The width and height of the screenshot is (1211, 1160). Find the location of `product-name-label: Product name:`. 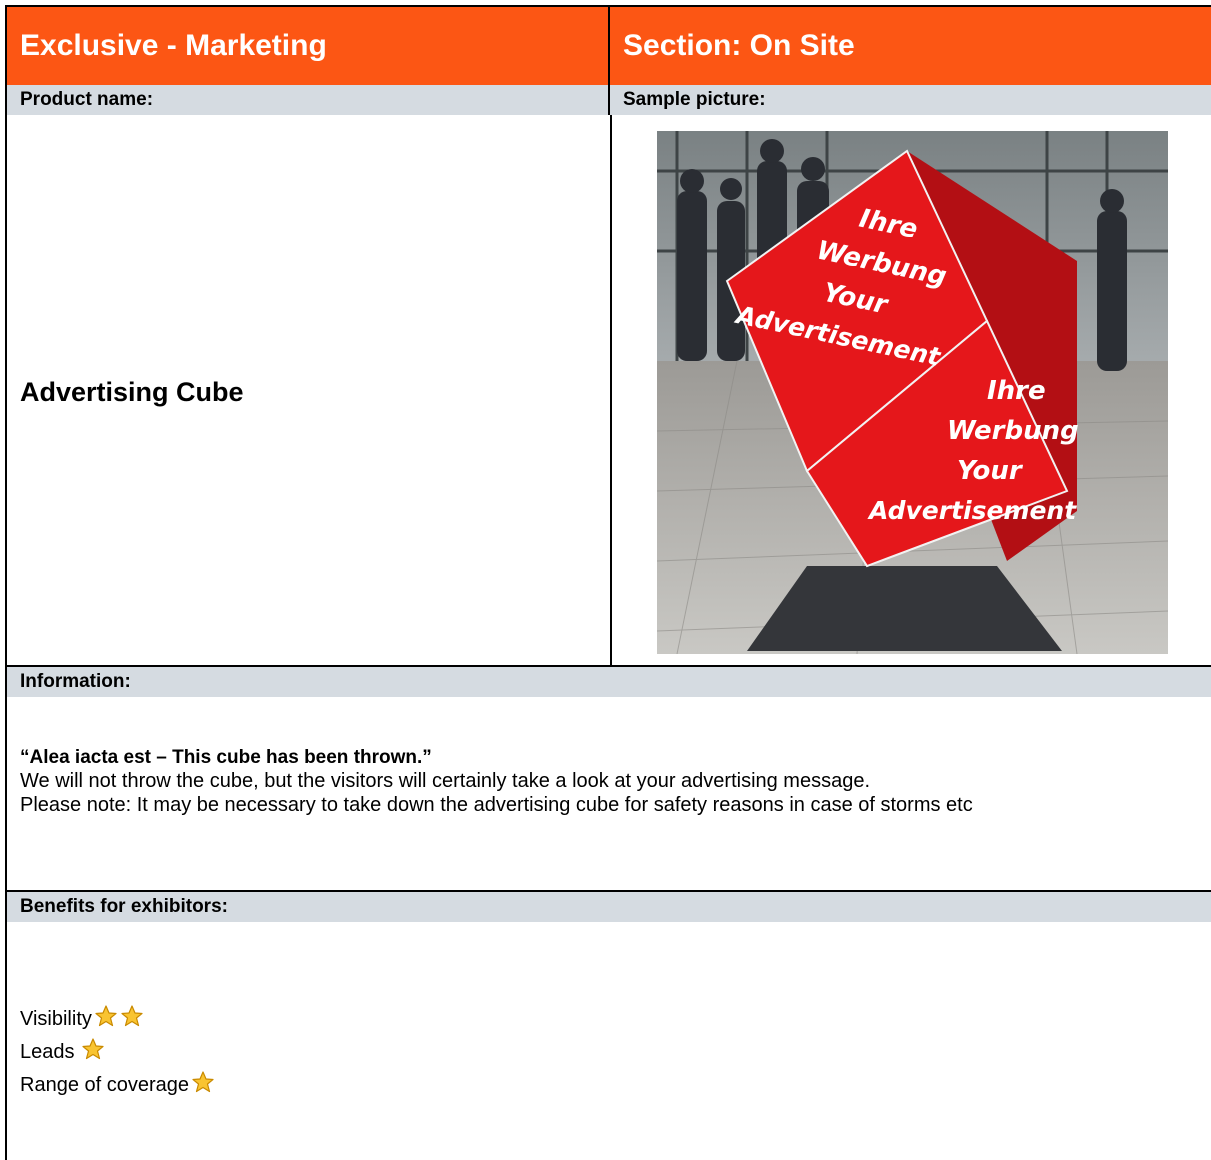

product-name-label: Product name: is located at coordinates (308, 100).